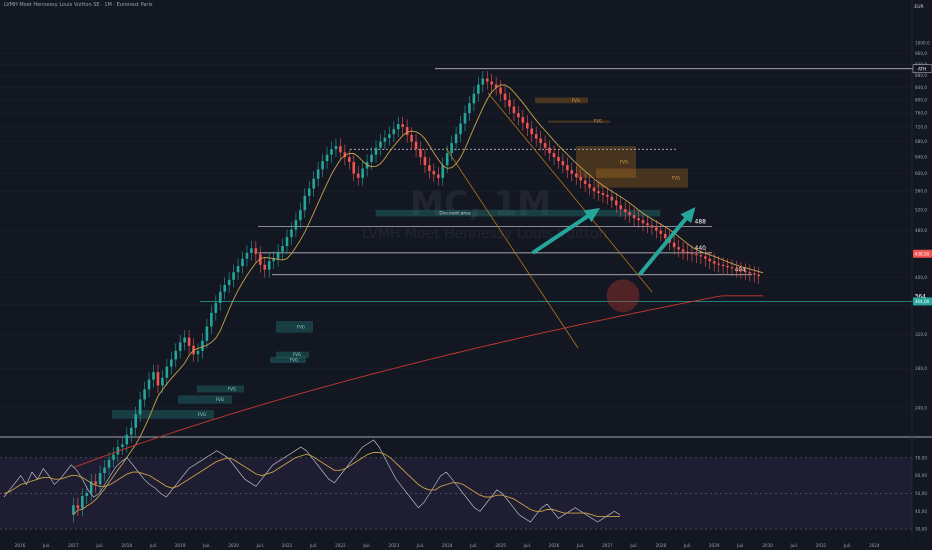 This screenshot has width=932, height=550. Describe the element at coordinates (918, 7) in the screenshot. I see `currency-label: EUR` at that location.